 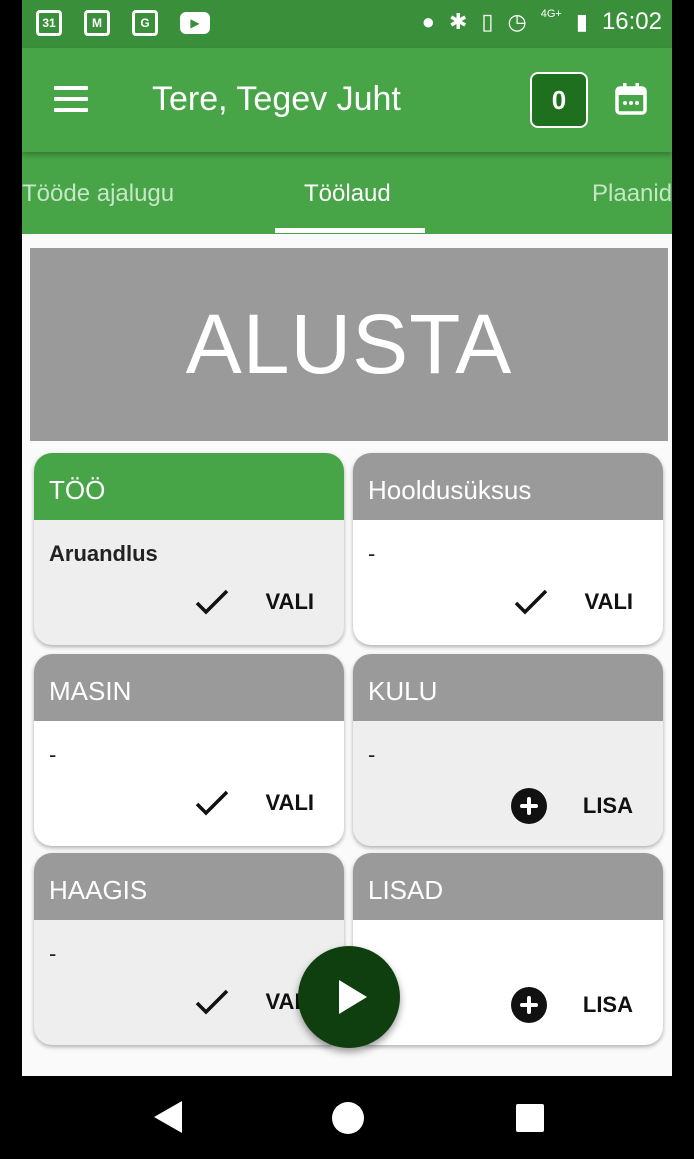 What do you see at coordinates (508, 549) in the screenshot?
I see `card-maintenance-unit: Hooldusüksus - VALI` at bounding box center [508, 549].